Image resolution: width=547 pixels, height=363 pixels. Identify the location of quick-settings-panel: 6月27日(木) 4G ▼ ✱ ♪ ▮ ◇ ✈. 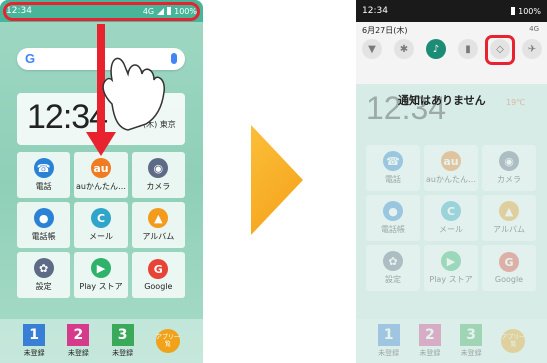
(451, 53).